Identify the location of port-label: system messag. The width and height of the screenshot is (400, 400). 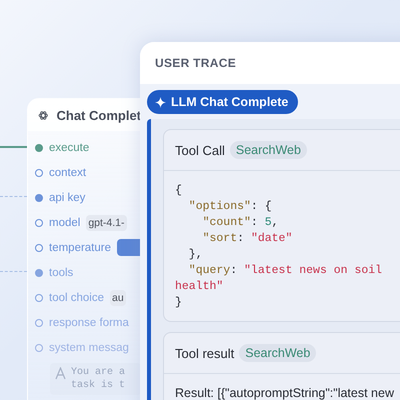
(89, 348).